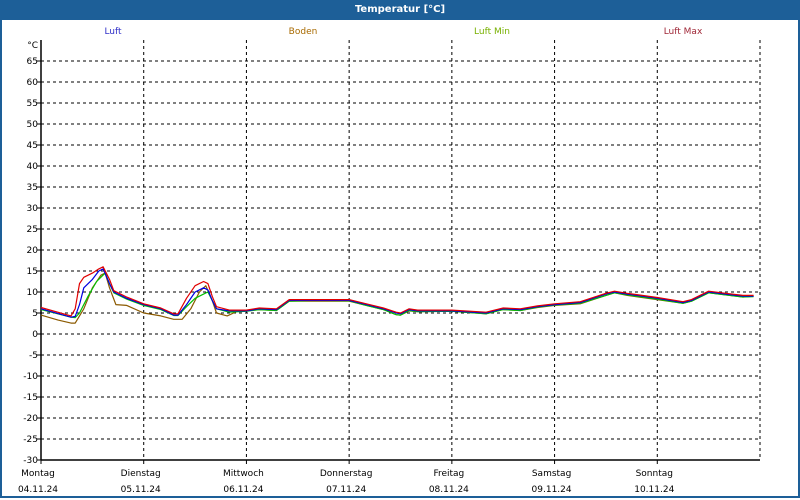  Describe the element at coordinates (551, 474) in the screenshot. I see `x-day-label: Samstag` at that location.